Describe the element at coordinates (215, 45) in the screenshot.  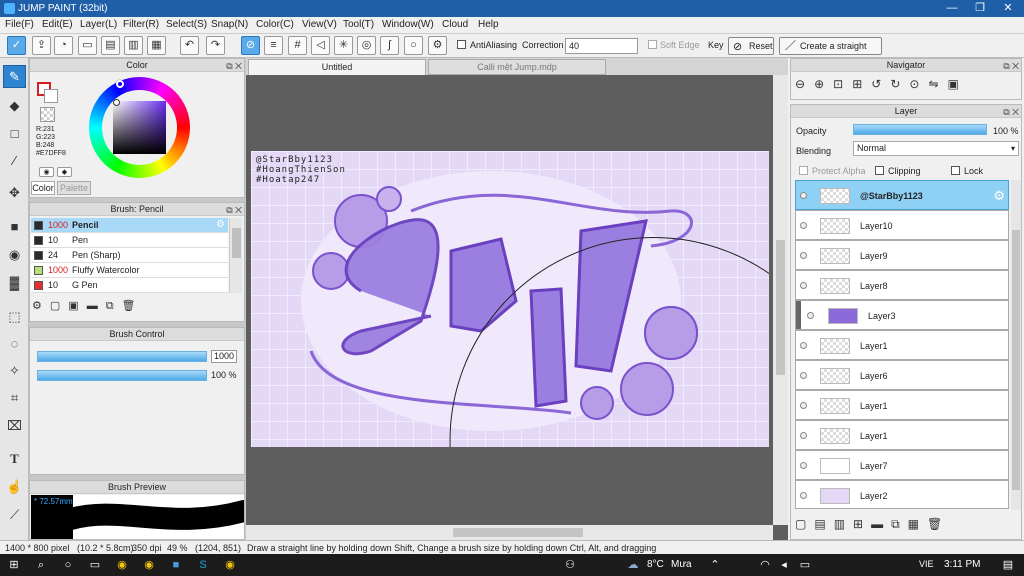
I see `redo-icon: ↷` at that location.